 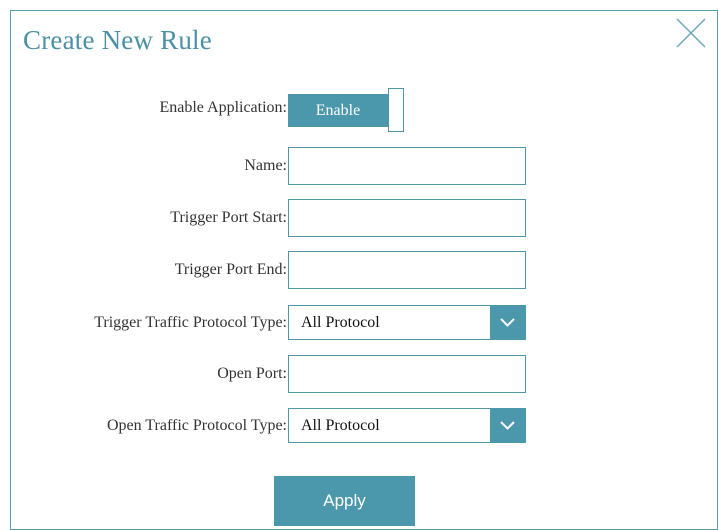 I want to click on open-protocol-value: All Protocol, so click(x=340, y=425).